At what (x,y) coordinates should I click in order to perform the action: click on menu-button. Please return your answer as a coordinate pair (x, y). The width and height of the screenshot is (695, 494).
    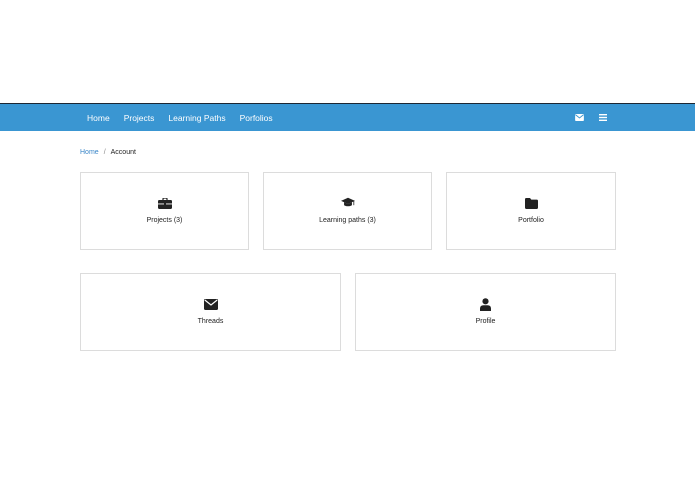
    Looking at the image, I should click on (603, 118).